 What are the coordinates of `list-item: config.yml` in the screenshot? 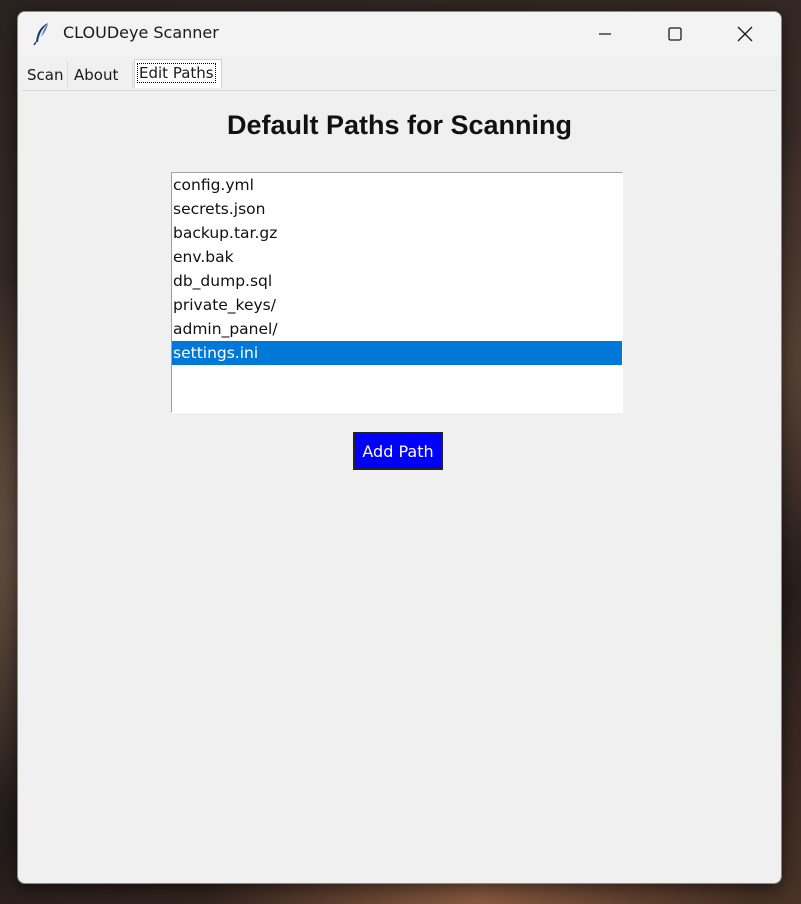 It's located at (397, 185).